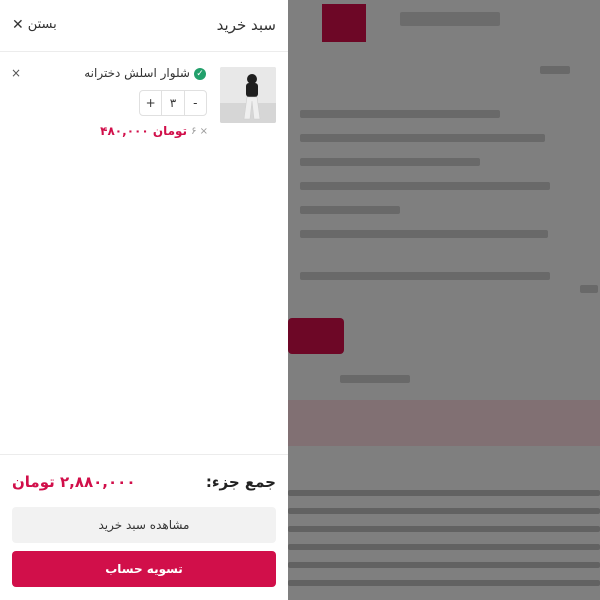  Describe the element at coordinates (150, 103) in the screenshot. I see `increase-quantity-button: +` at that location.